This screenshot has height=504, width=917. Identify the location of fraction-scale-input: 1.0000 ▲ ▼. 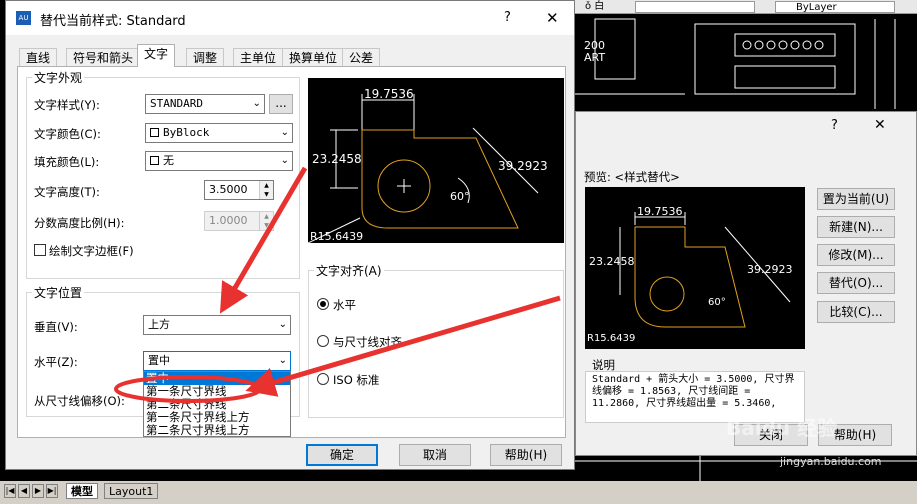
(239, 221).